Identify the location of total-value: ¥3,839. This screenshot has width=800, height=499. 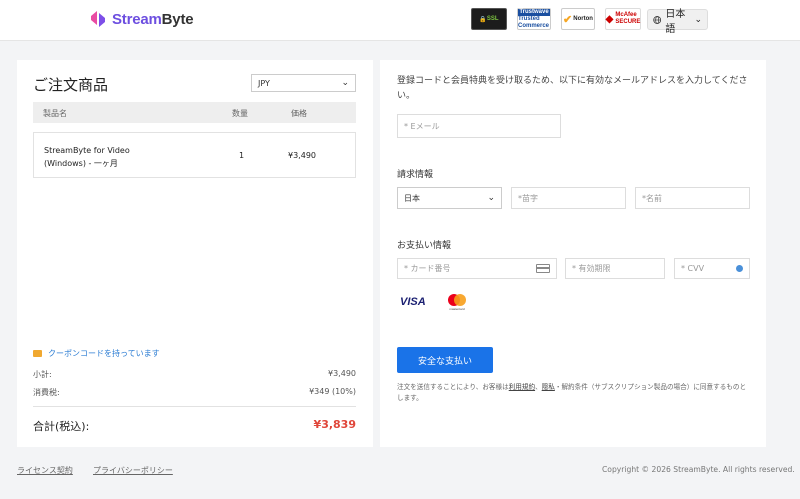
(334, 424).